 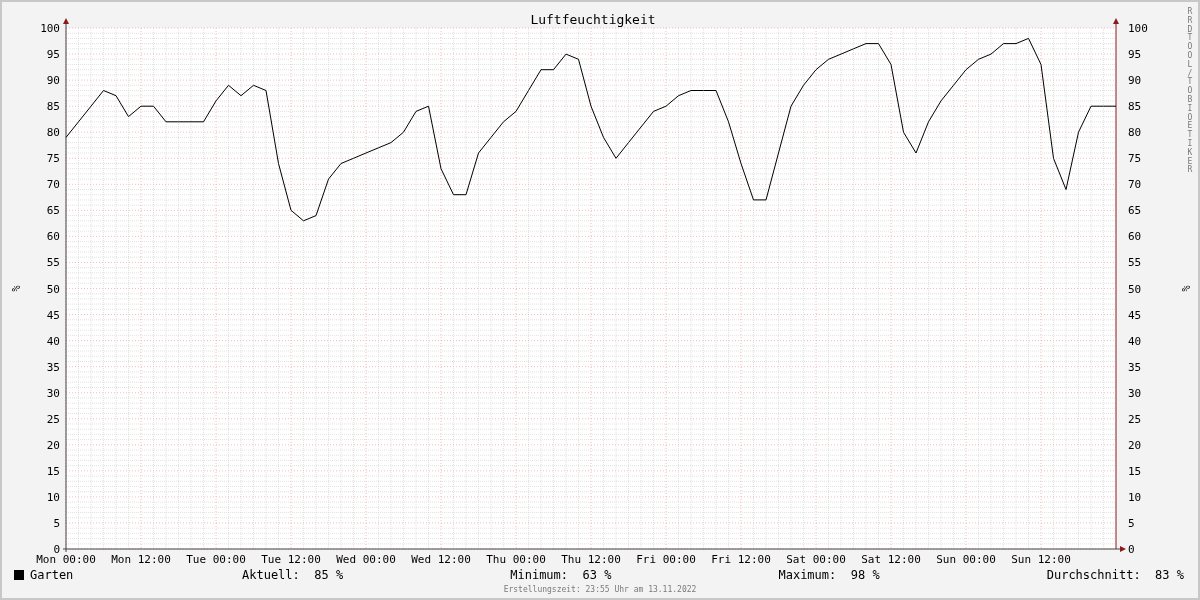 What do you see at coordinates (293, 575) in the screenshot?
I see `legend-stat: Aktuell: 85 %` at bounding box center [293, 575].